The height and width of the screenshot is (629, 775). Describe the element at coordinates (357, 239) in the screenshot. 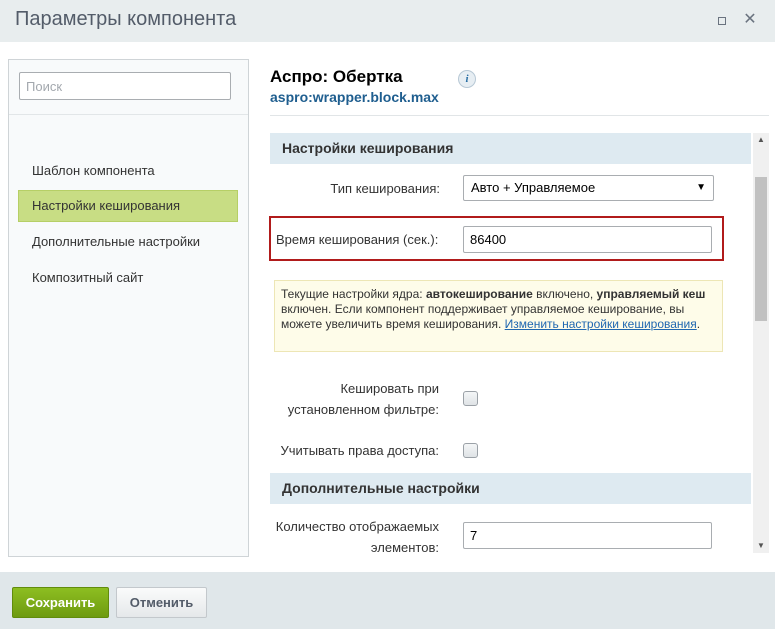

I see `cache-time-label: Время кеширования (сек.):` at that location.